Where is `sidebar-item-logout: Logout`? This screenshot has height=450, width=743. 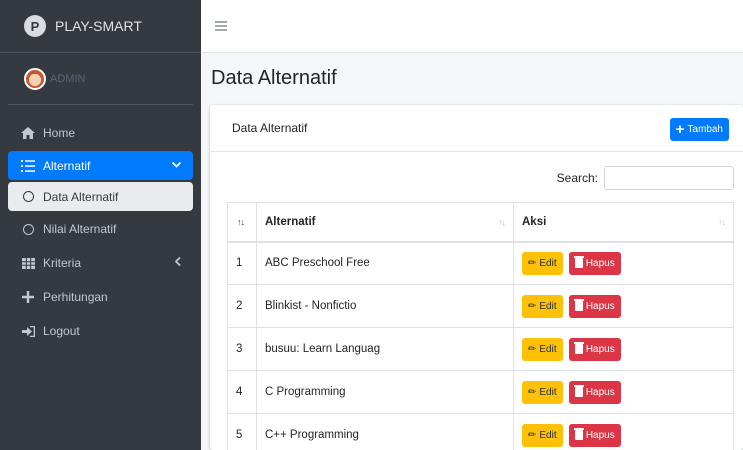
sidebar-item-logout: Logout is located at coordinates (100, 331).